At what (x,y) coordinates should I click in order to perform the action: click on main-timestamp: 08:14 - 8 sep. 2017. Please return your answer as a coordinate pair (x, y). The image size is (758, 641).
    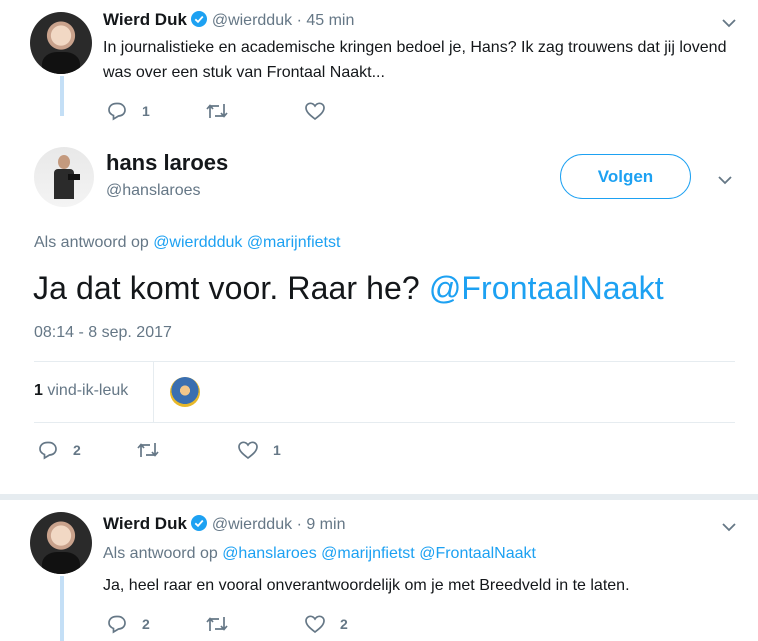
    Looking at the image, I should click on (103, 333).